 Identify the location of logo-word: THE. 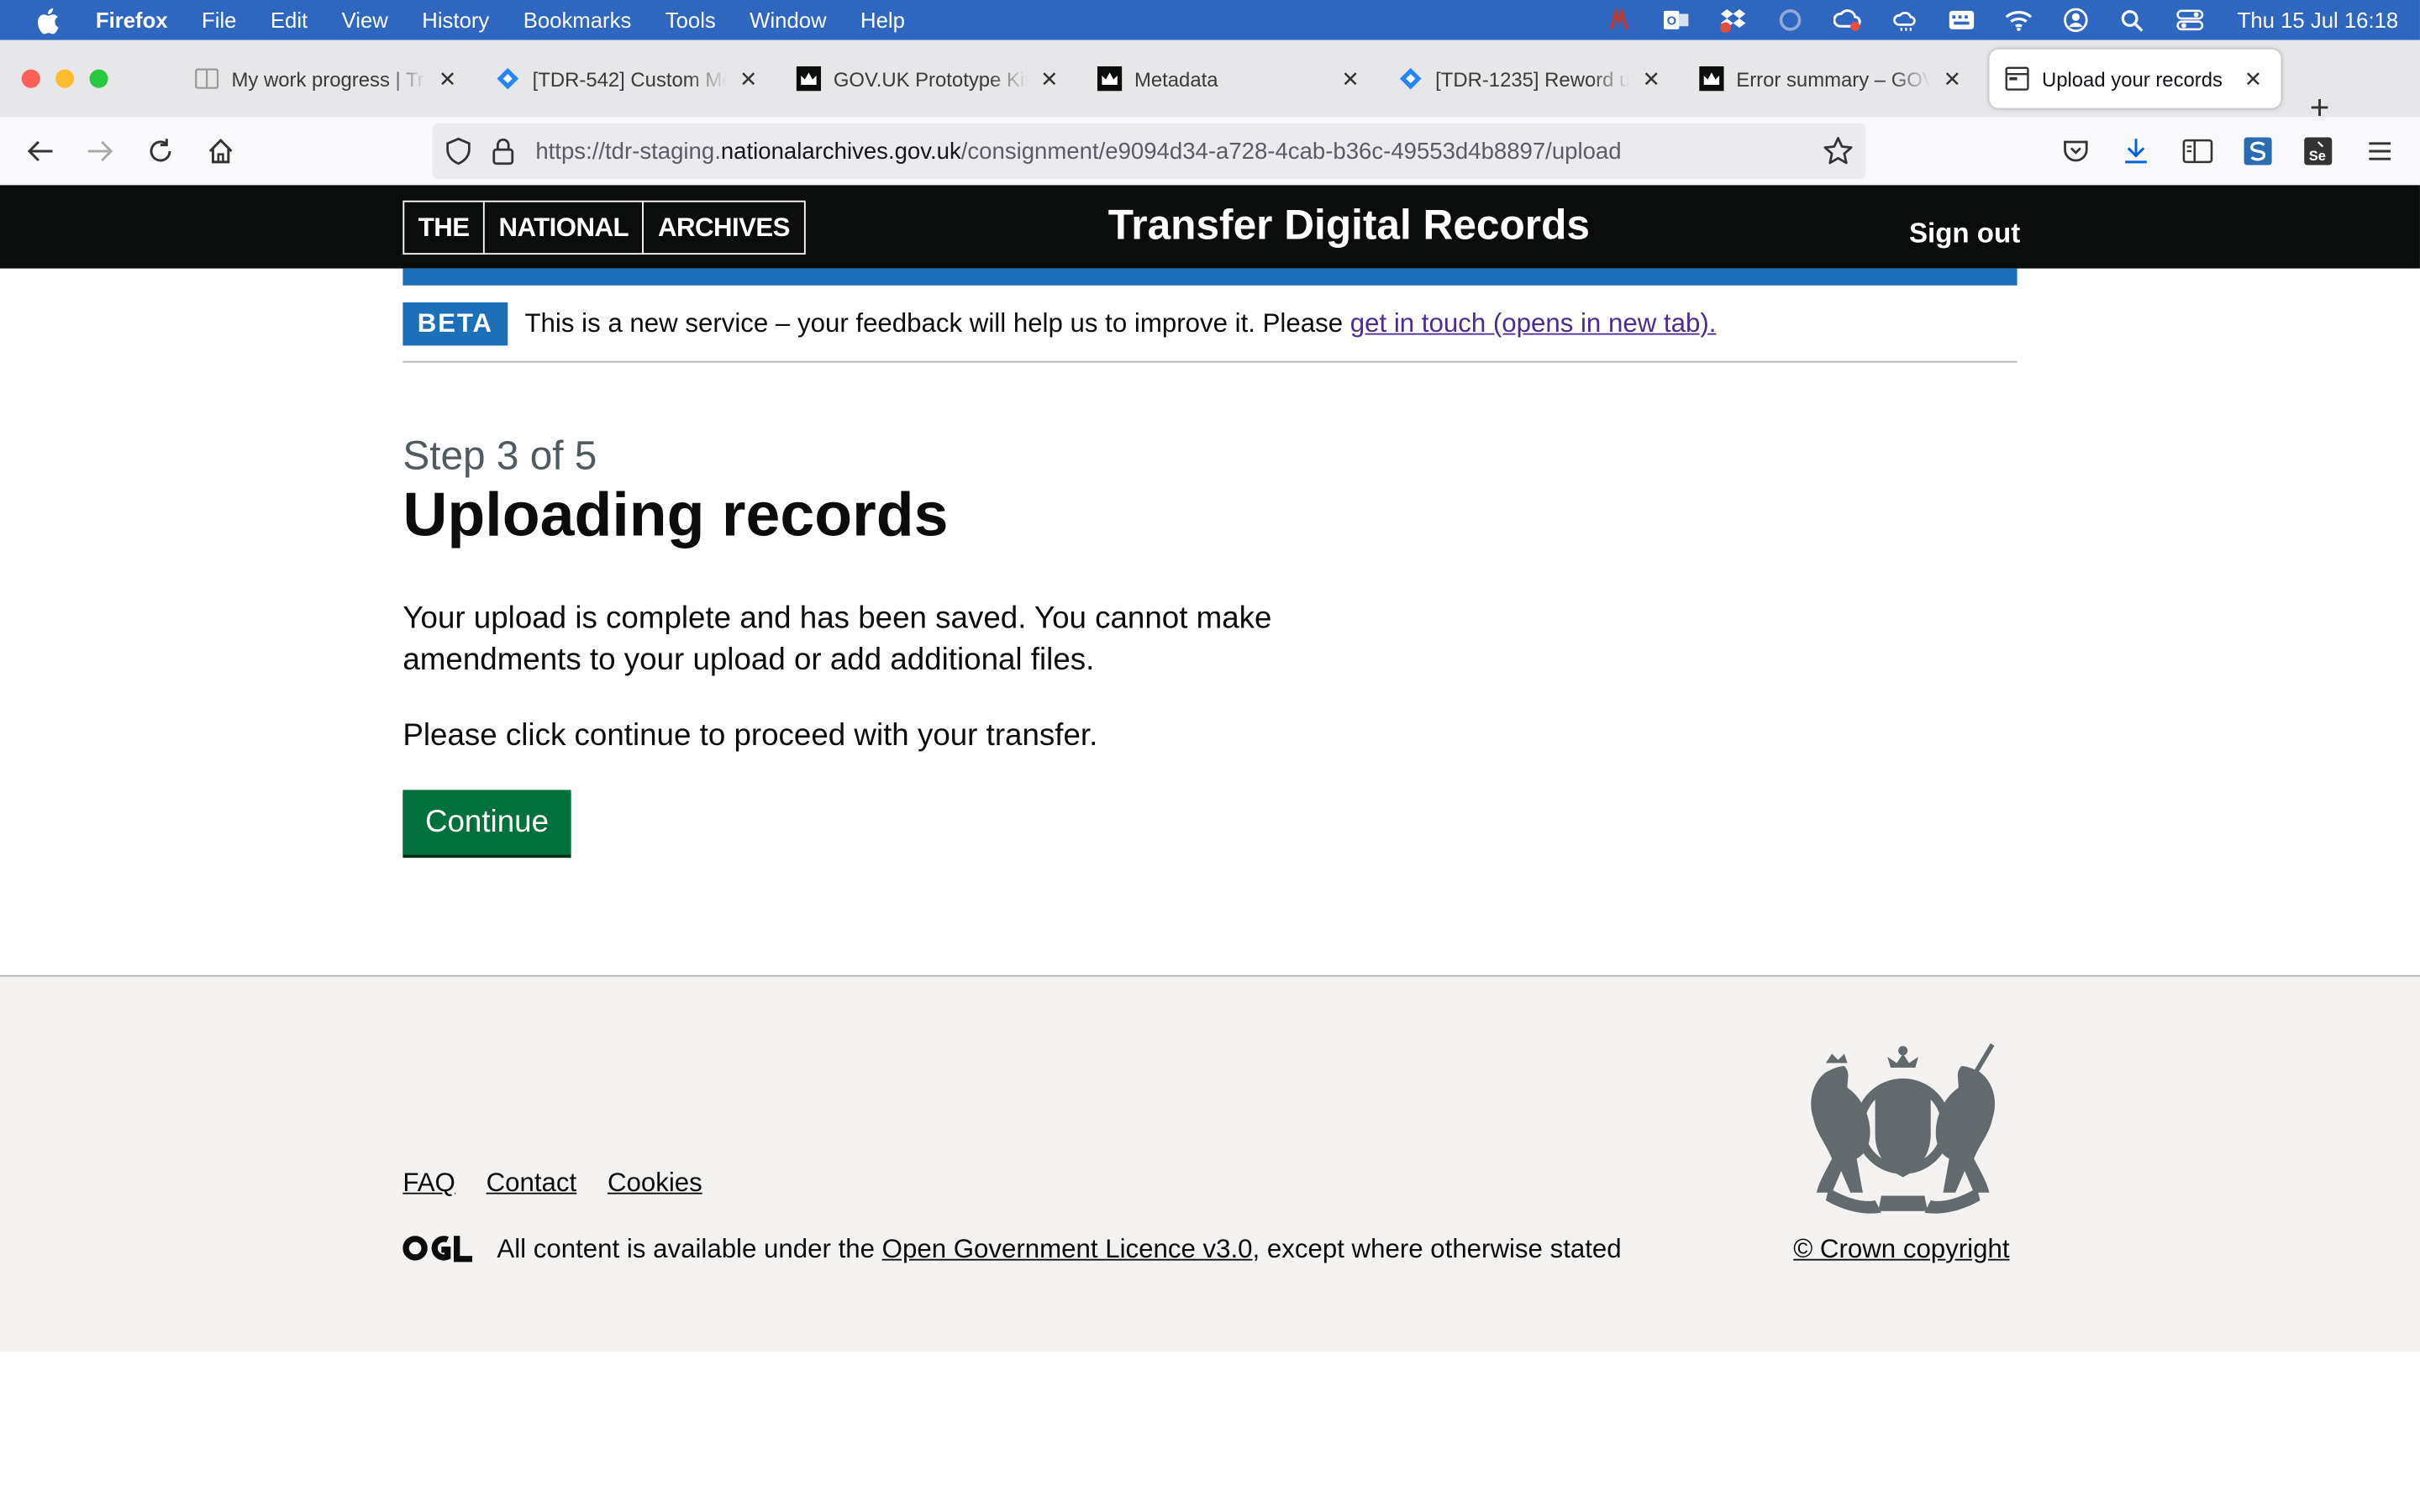
(444, 227).